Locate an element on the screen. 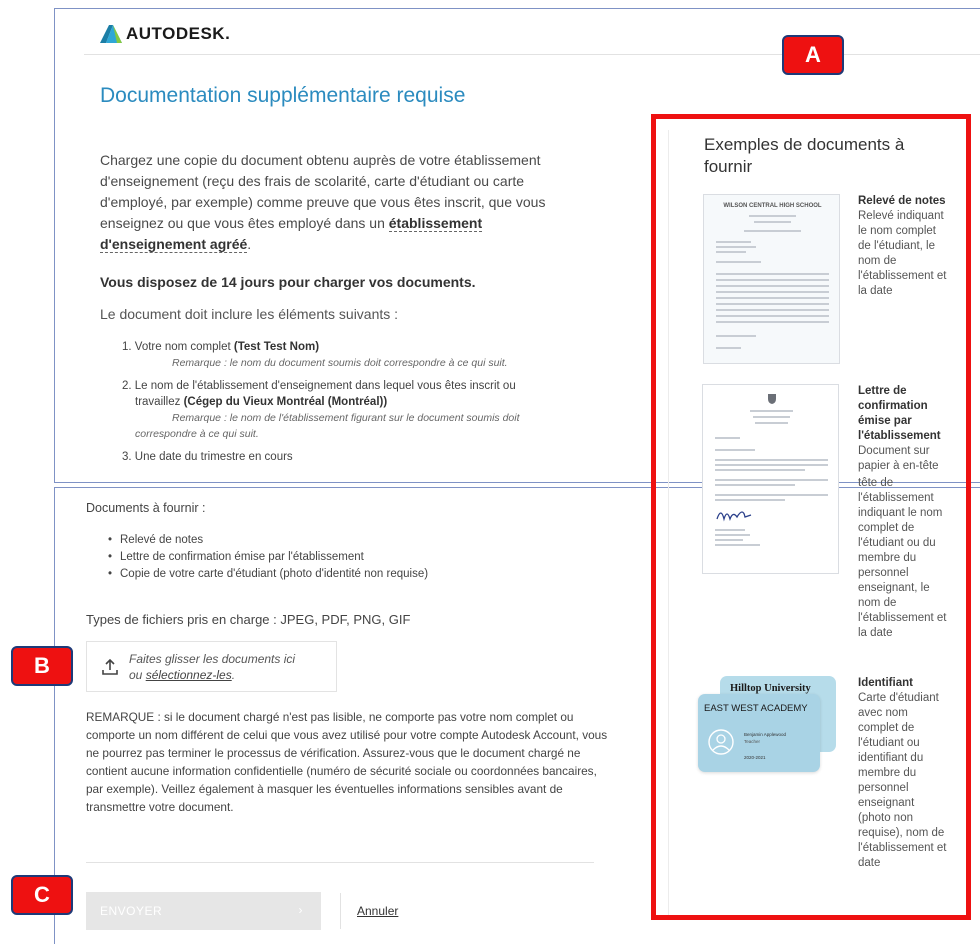 The width and height of the screenshot is (980, 944). cancel-link: Annuler is located at coordinates (377, 911).